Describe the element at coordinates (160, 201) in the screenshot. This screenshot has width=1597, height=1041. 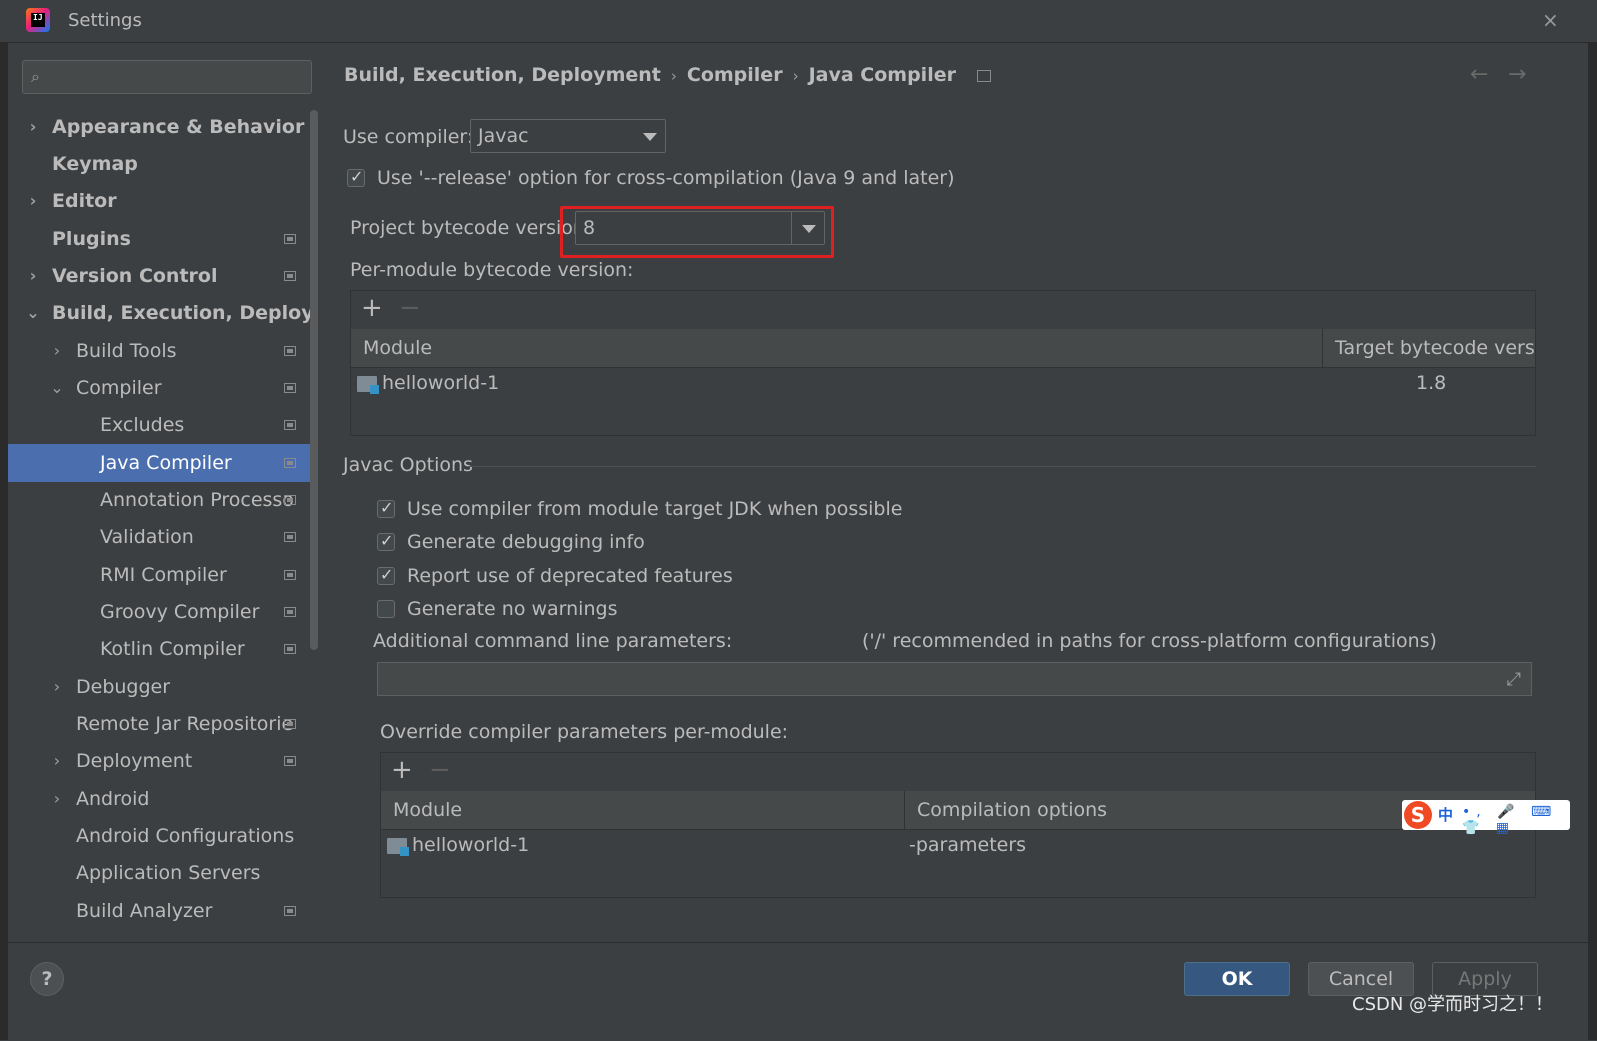
I see `sidebar-item-editor: › Editor` at that location.